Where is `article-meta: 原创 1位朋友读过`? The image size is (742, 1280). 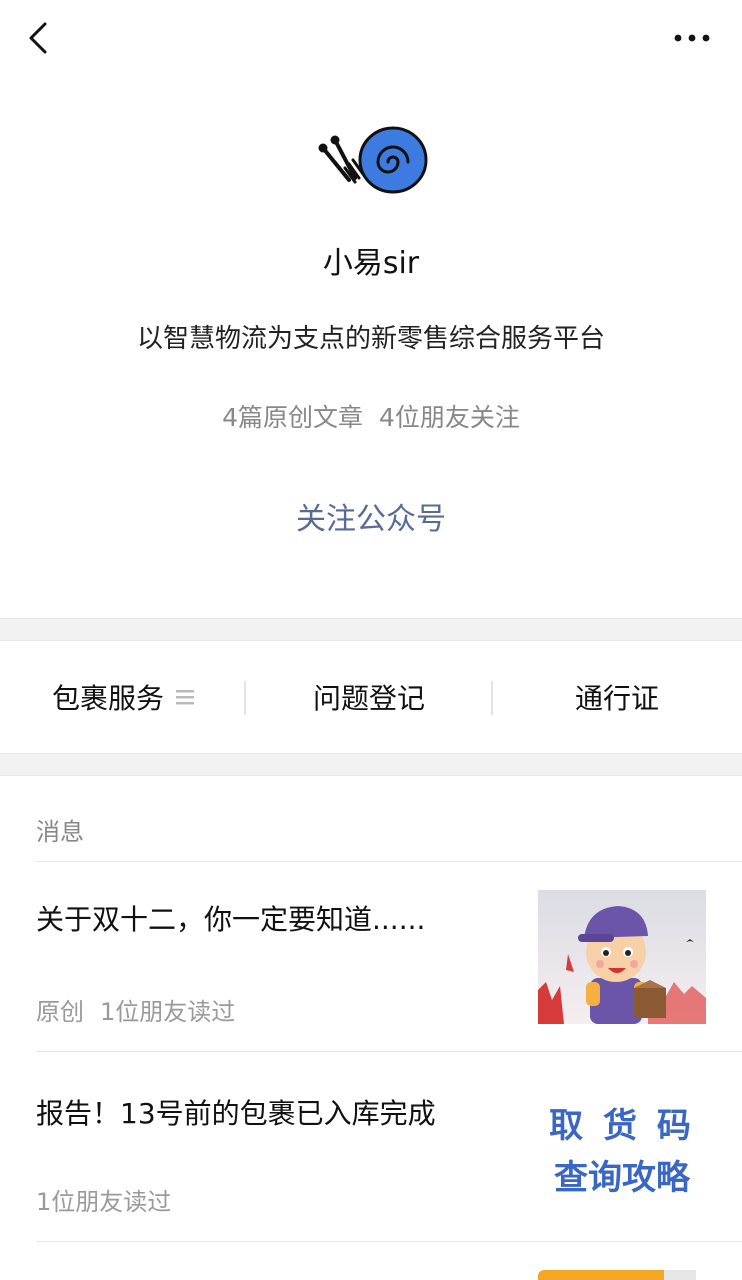
article-meta: 原创 1位朋友读过 is located at coordinates (135, 1009).